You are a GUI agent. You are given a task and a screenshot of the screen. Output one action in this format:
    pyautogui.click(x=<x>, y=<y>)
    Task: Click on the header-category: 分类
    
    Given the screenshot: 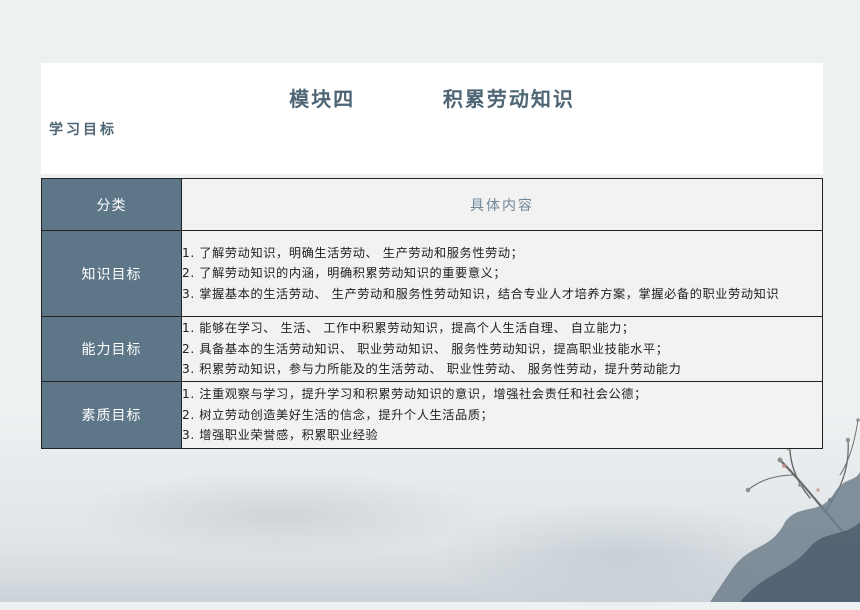 What is the action you would take?
    pyautogui.click(x=111, y=204)
    